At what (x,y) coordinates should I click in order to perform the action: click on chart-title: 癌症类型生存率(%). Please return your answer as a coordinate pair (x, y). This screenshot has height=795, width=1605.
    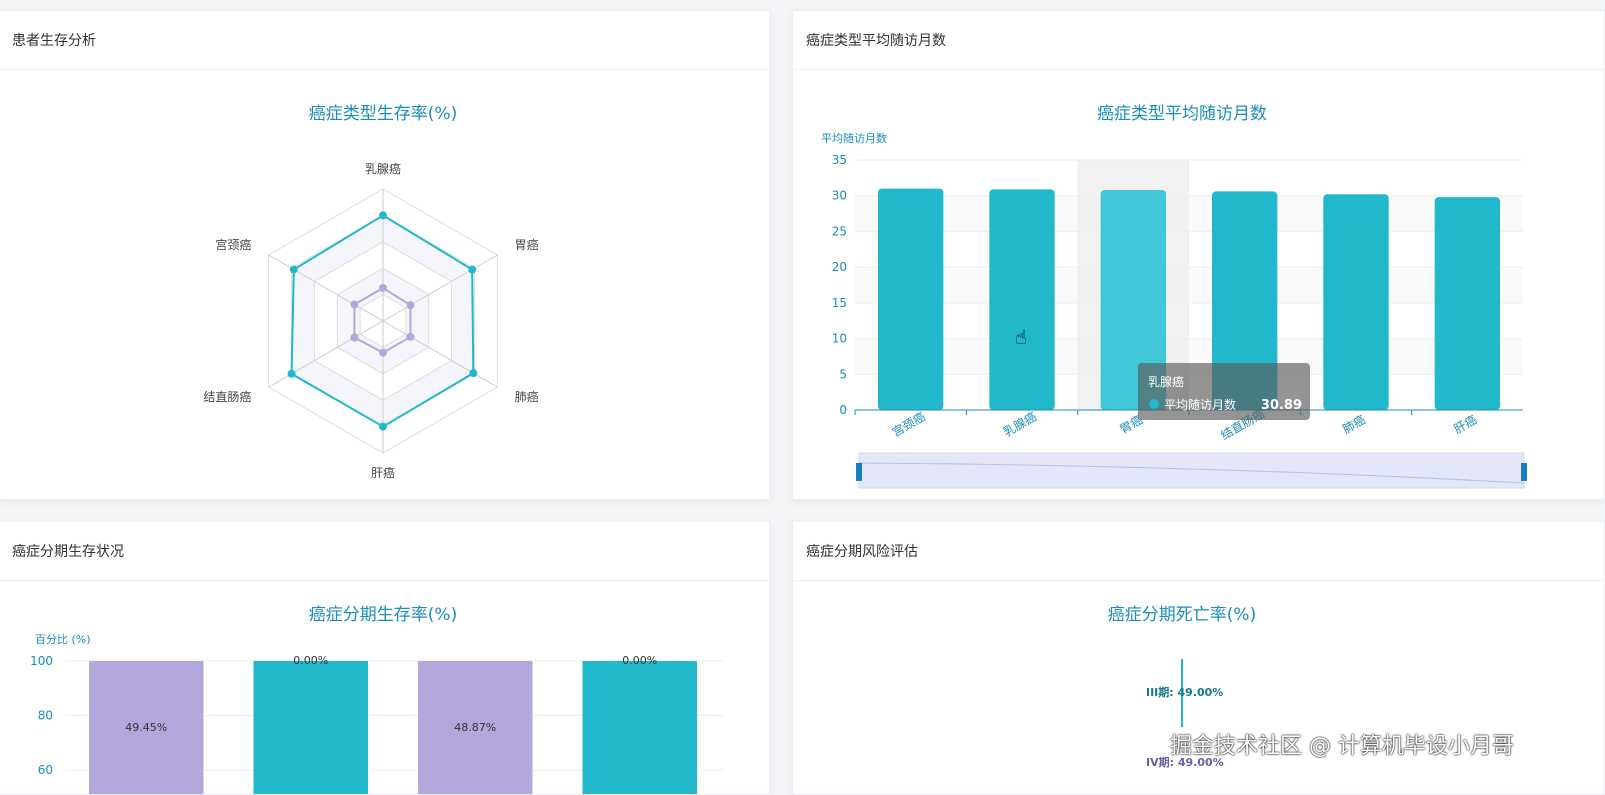
    Looking at the image, I should click on (383, 114).